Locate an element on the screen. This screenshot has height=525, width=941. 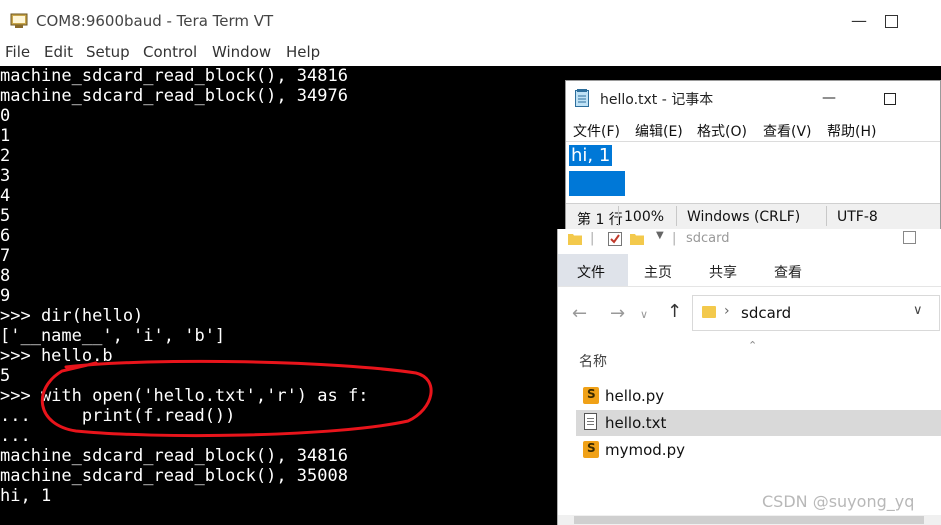
qat-dropdown-icon: ▼ is located at coordinates (660, 235).